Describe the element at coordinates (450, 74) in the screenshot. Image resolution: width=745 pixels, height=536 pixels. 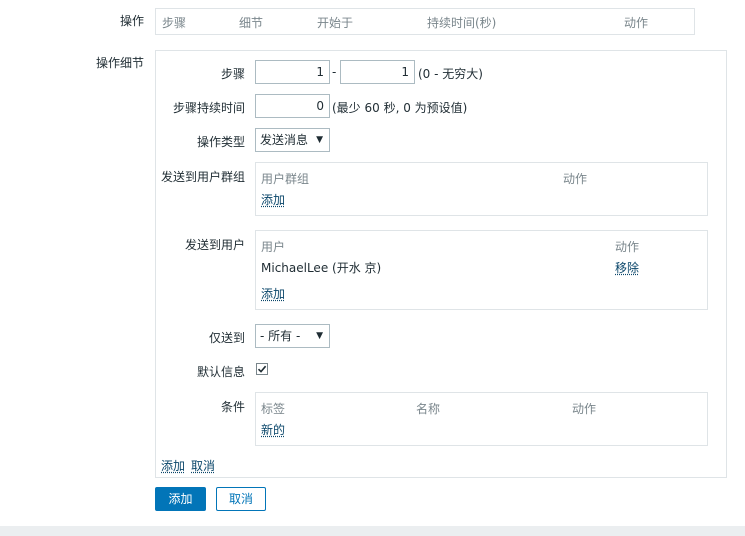
I see `step-hint: (0 - 无穷大)` at that location.